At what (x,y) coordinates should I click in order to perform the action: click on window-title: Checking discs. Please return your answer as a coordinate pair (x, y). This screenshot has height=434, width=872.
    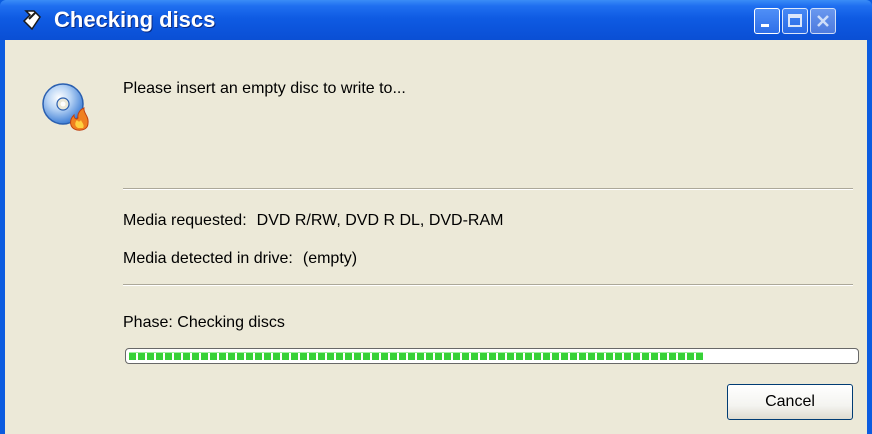
    Looking at the image, I should click on (135, 19).